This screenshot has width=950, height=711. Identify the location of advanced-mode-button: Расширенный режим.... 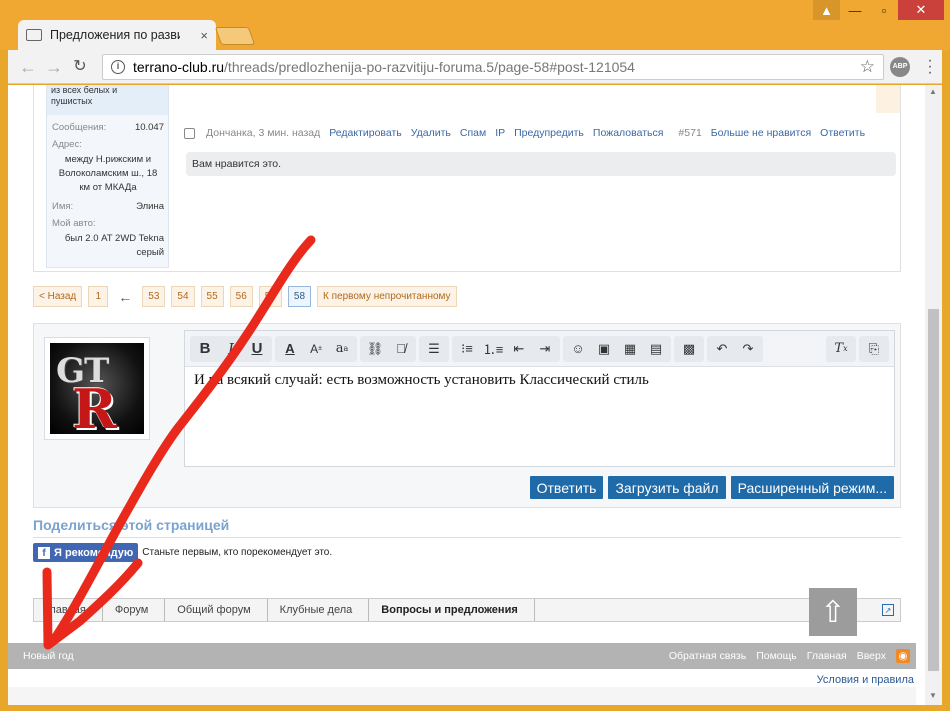
(812, 487).